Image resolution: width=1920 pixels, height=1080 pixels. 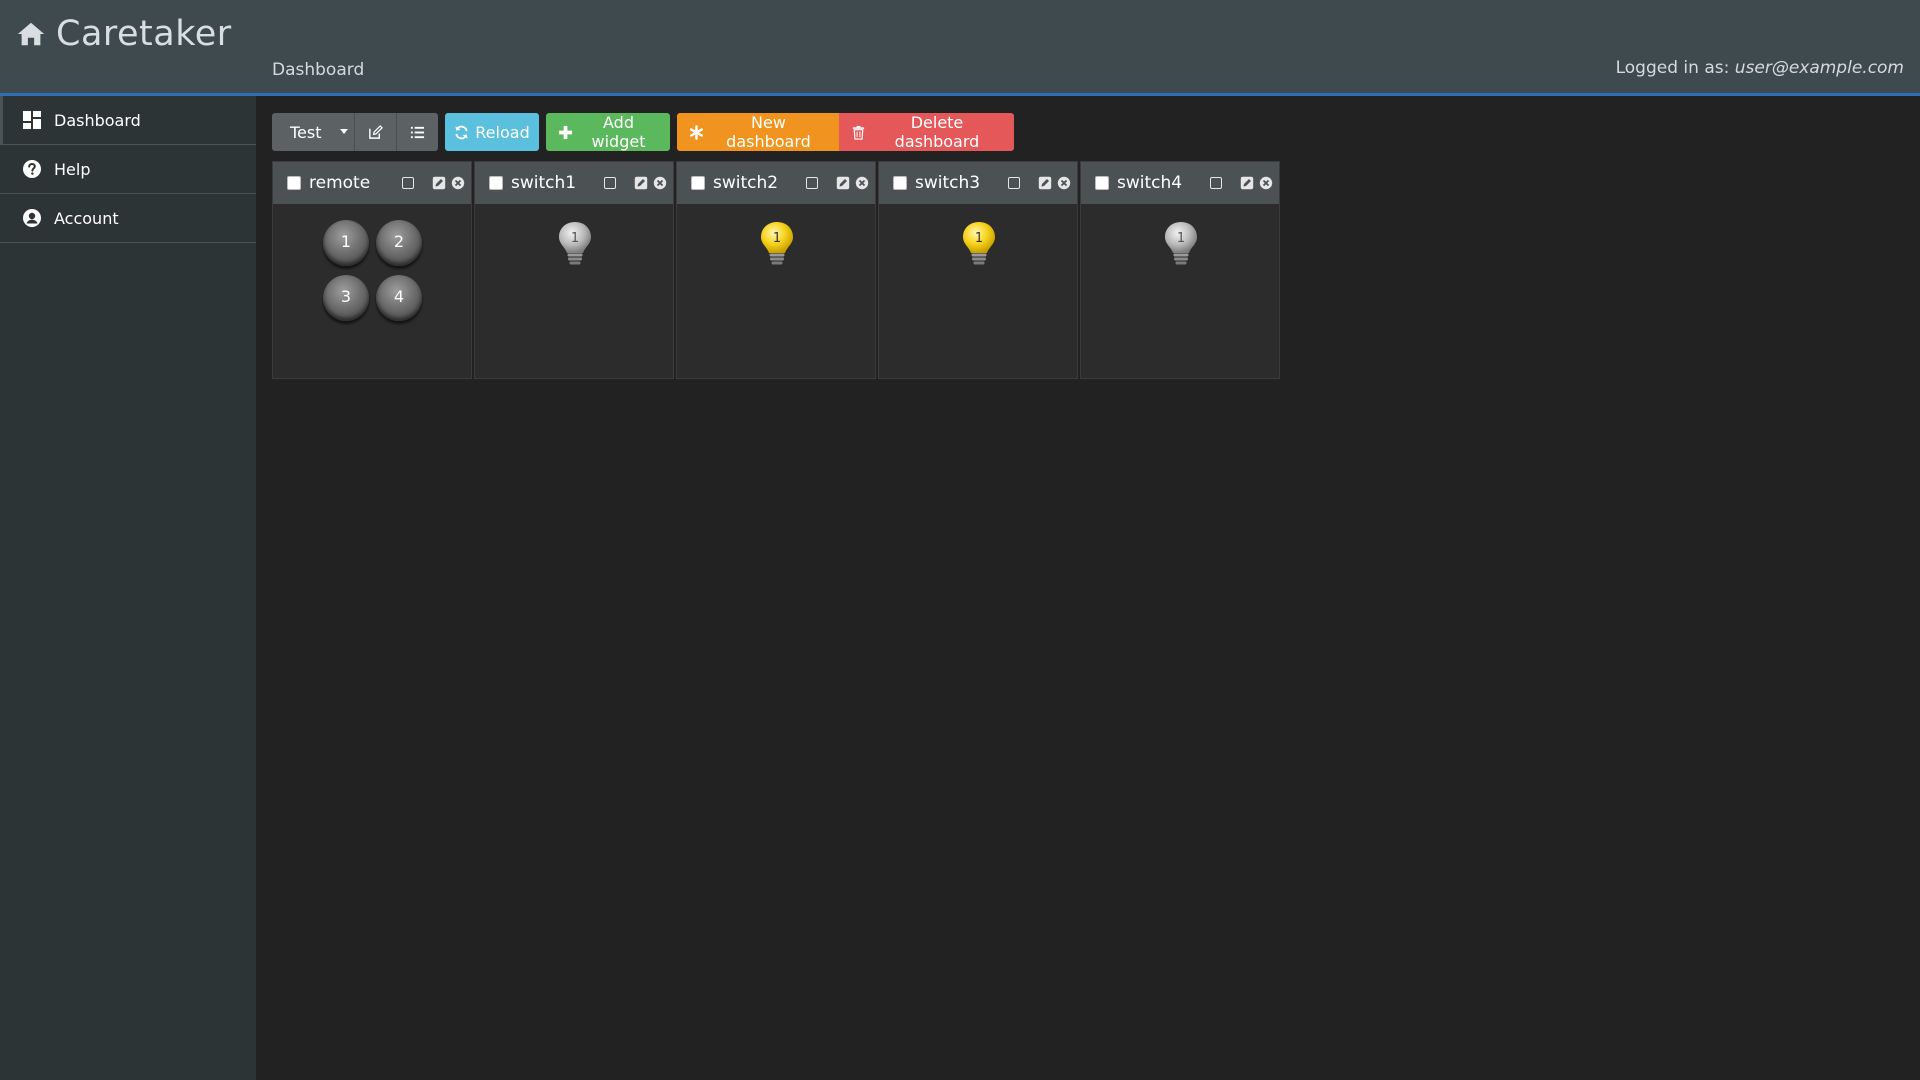 What do you see at coordinates (32, 218) in the screenshot?
I see `account-icon` at bounding box center [32, 218].